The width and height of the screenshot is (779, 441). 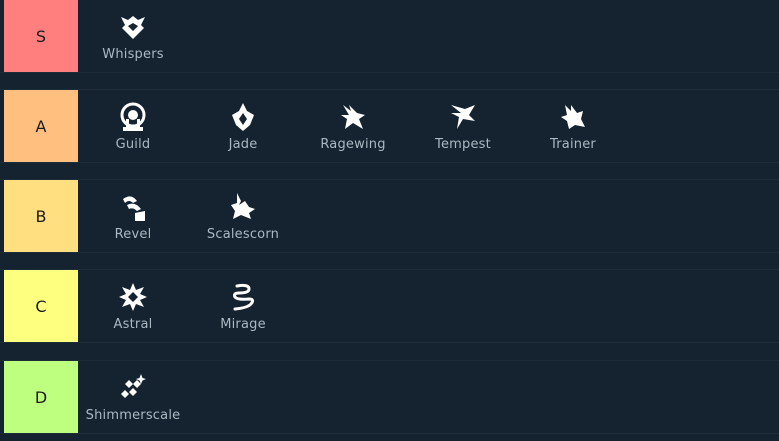 What do you see at coordinates (573, 117) in the screenshot?
I see `trainer-icon` at bounding box center [573, 117].